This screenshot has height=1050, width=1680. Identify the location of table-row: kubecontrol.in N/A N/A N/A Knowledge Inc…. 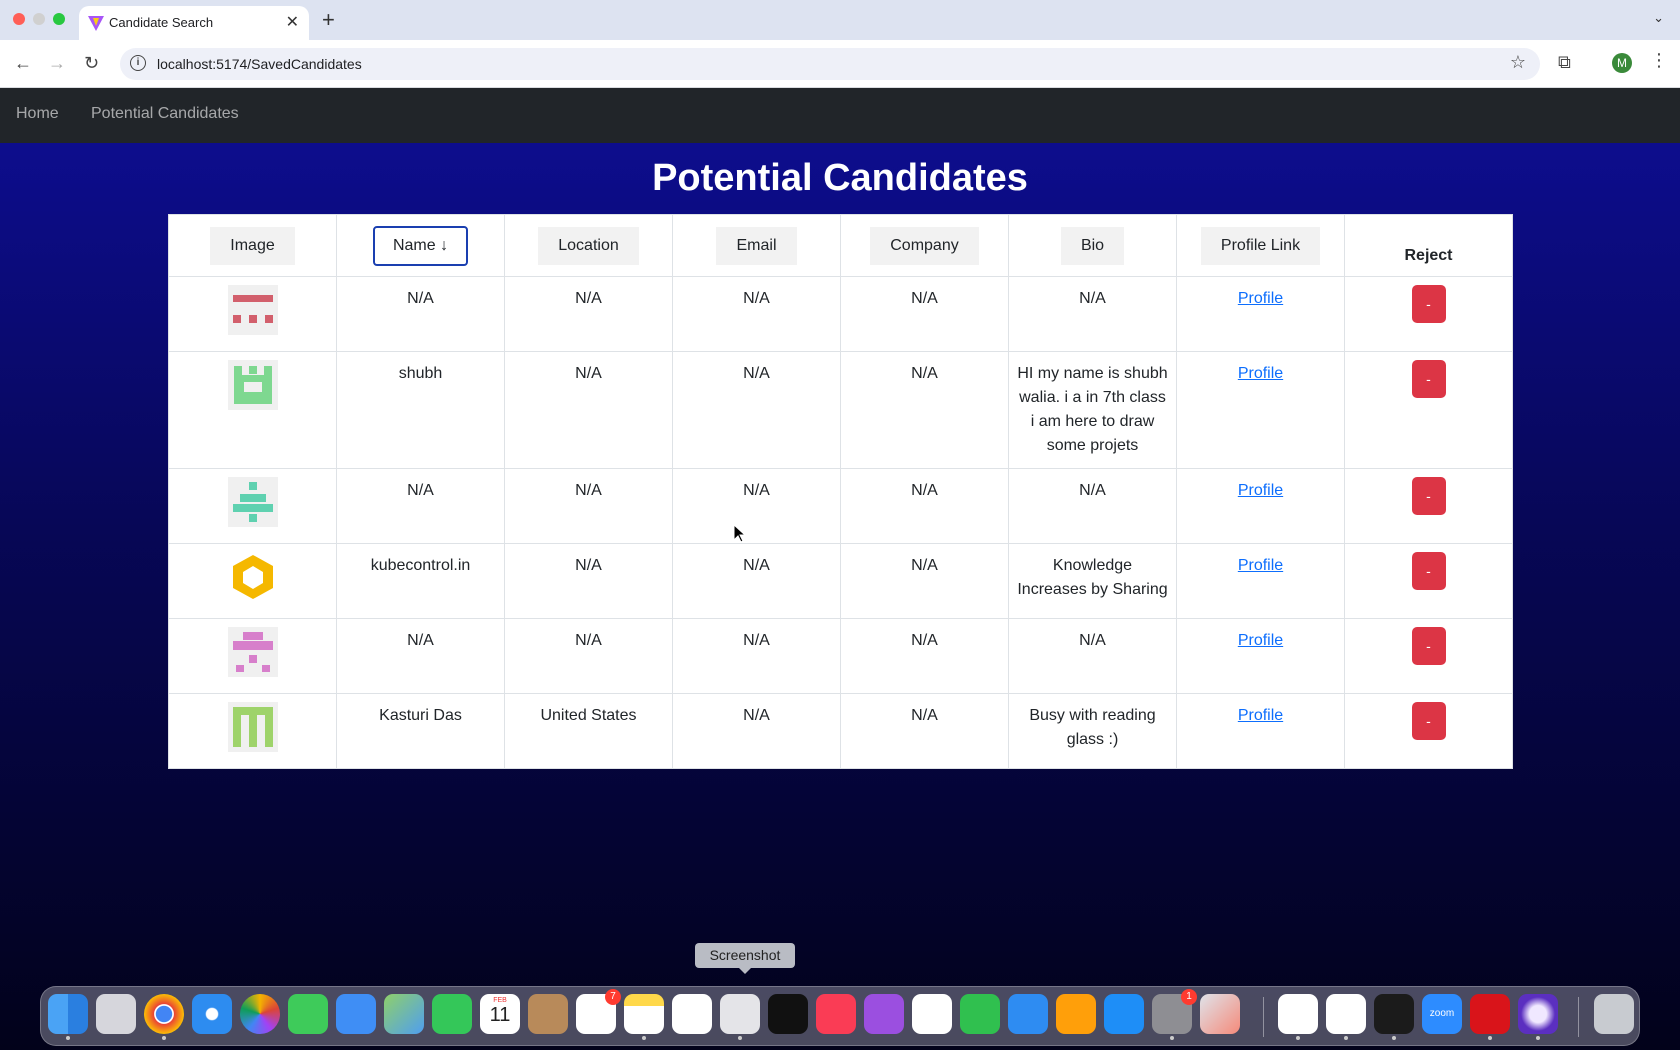
(840, 581).